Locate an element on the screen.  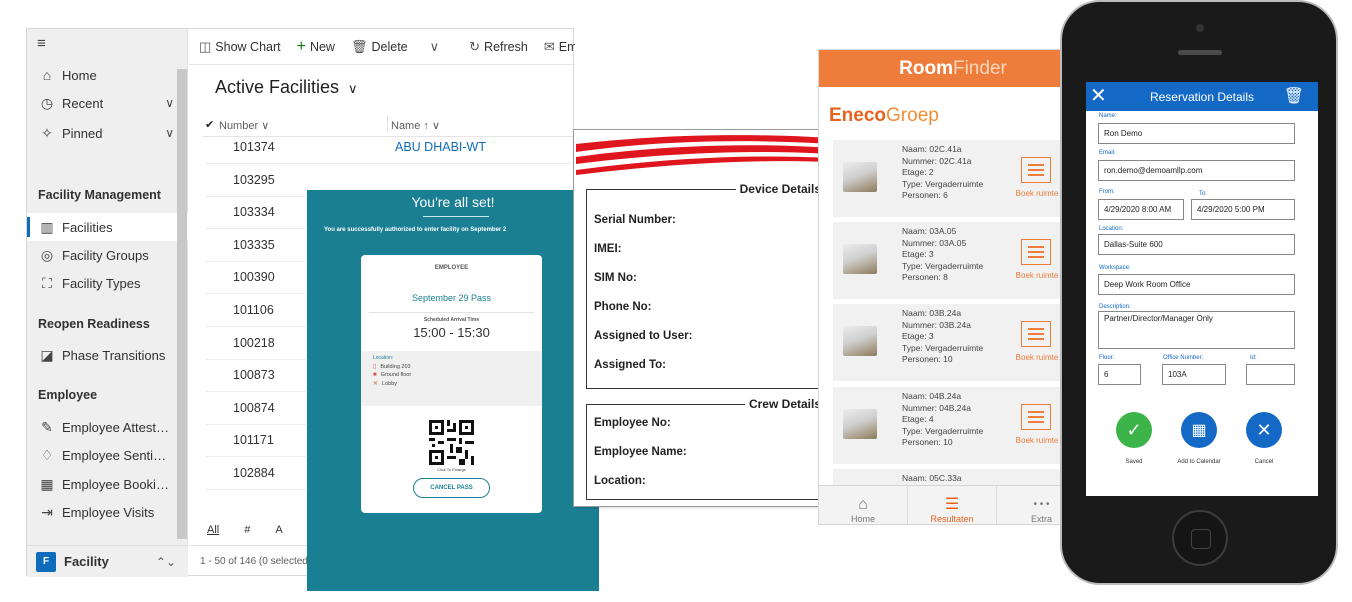
sidebar-item-phase-transitions: ◪ Phase Transitions is located at coordinates (107, 355).